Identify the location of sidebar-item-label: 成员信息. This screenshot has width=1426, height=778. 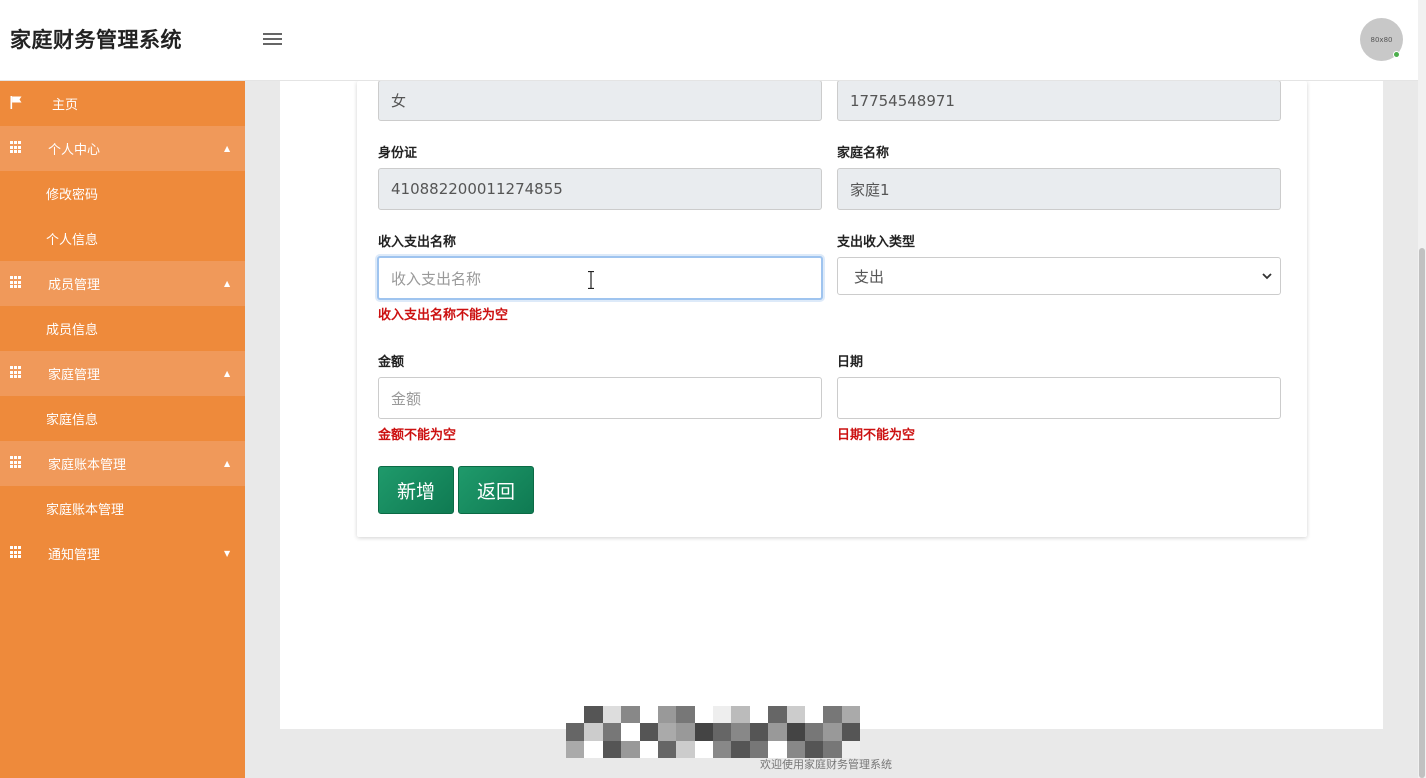
(72, 330).